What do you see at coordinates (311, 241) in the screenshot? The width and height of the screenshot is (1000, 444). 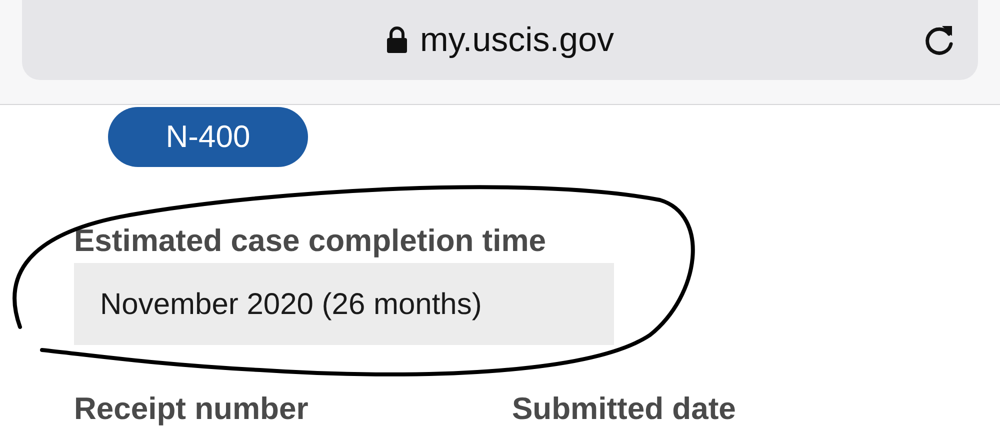 I see `estimate-label: Estimated case completion time` at bounding box center [311, 241].